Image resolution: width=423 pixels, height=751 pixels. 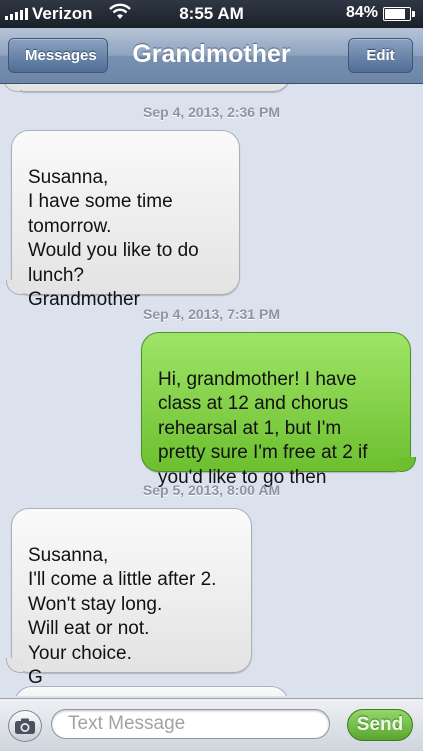 What do you see at coordinates (190, 724) in the screenshot?
I see `message-input` at bounding box center [190, 724].